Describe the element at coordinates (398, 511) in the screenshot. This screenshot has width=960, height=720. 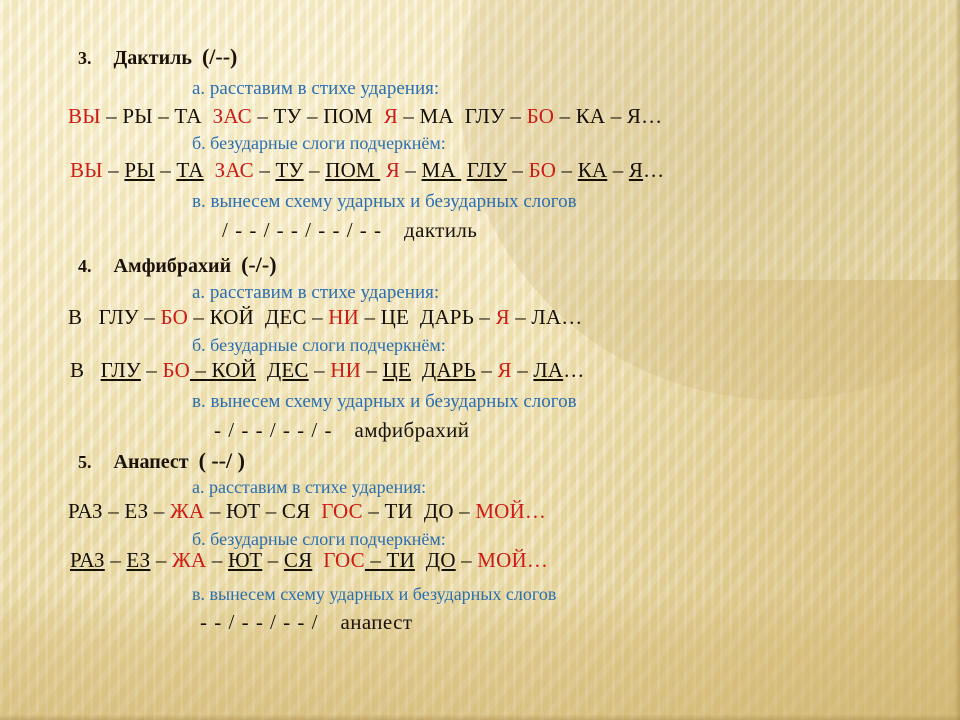
I see `syllable: ТИ` at that location.